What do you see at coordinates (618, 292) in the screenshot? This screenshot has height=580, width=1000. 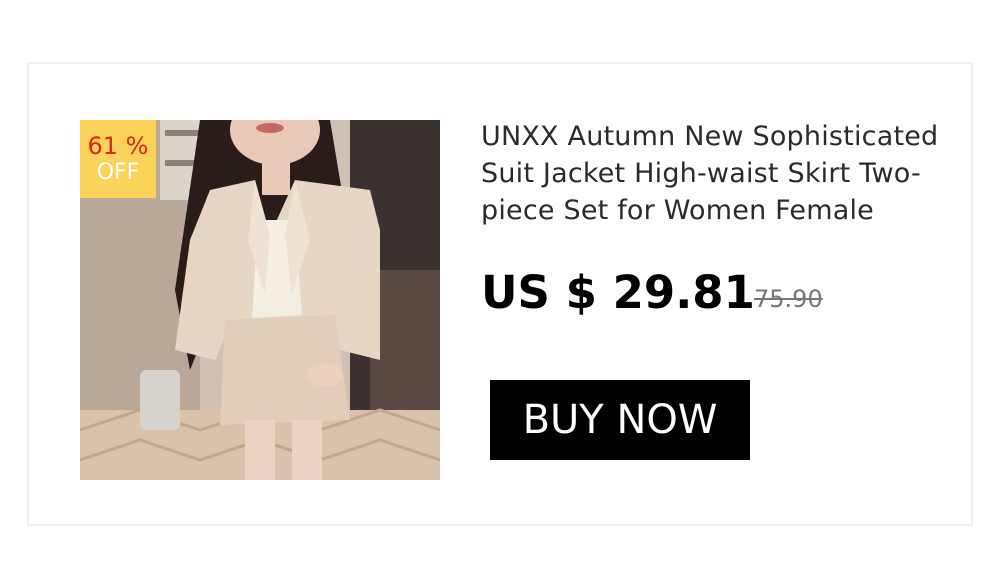 I see `sale-price: US $ 29.81` at bounding box center [618, 292].